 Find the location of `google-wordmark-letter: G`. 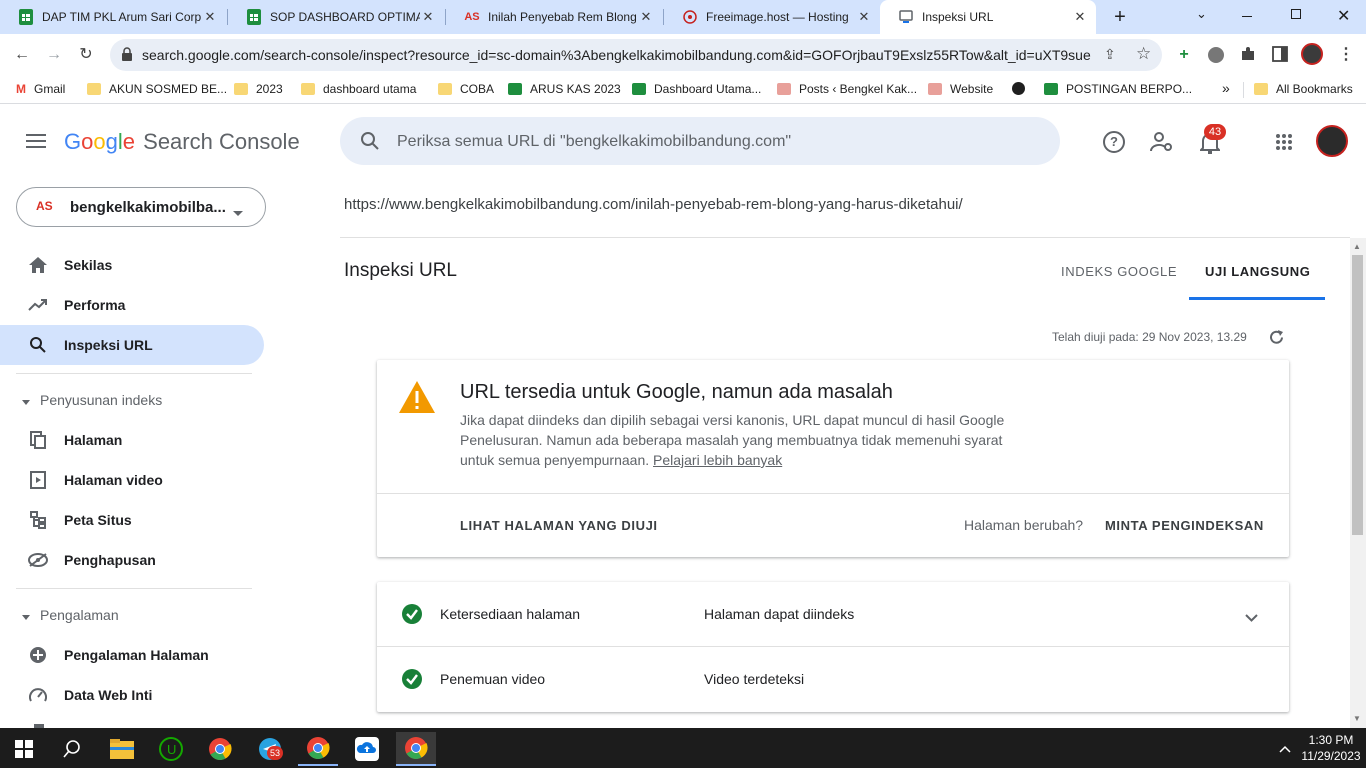

google-wordmark-letter: G is located at coordinates (73, 141).